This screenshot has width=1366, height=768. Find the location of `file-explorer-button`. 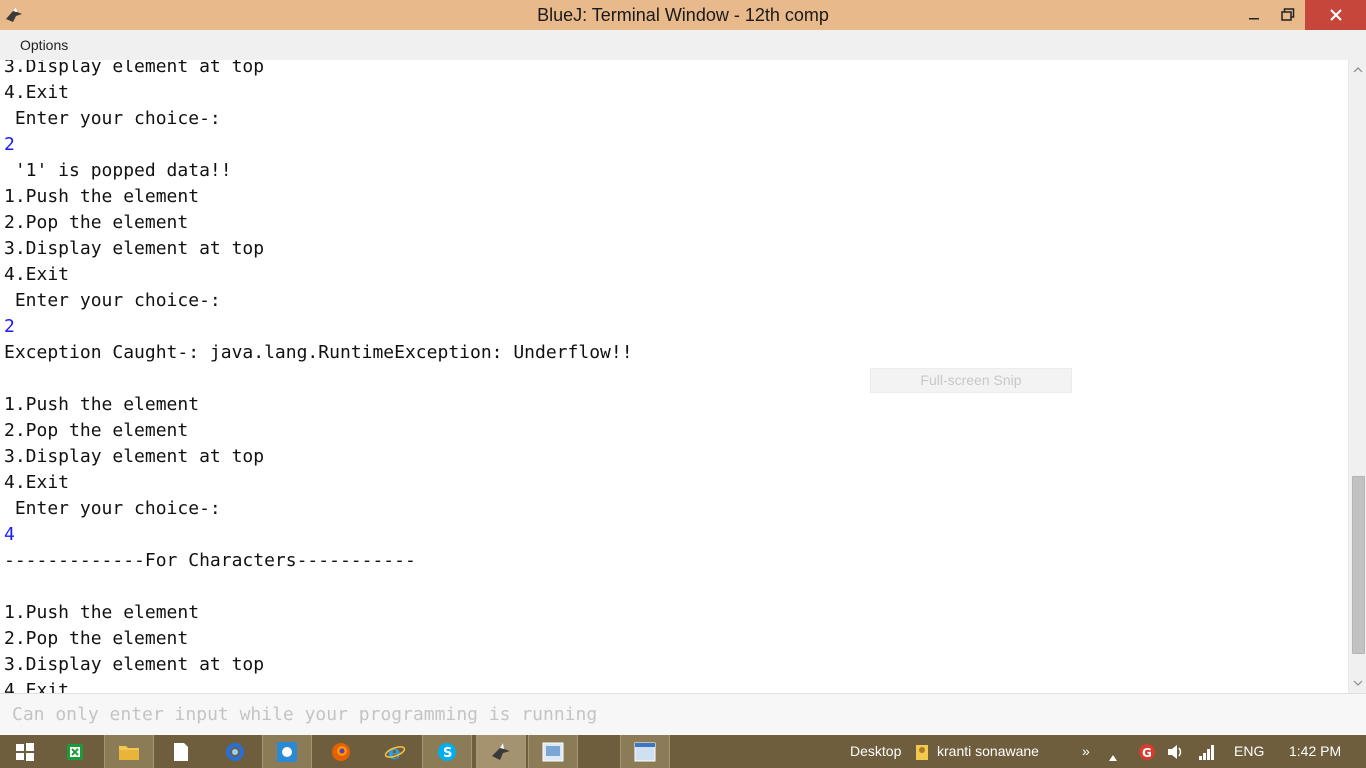

file-explorer-button is located at coordinates (129, 751).